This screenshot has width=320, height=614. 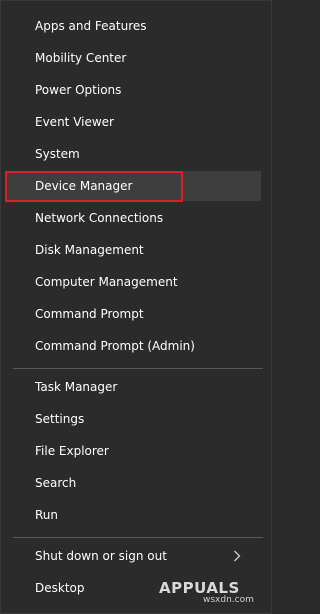 I want to click on menu-item-command-prompt: Command Prompt, so click(x=134, y=314).